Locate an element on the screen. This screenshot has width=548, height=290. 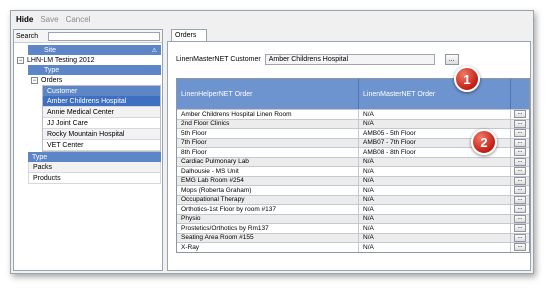
site-header-label: Site is located at coordinates (50, 50).